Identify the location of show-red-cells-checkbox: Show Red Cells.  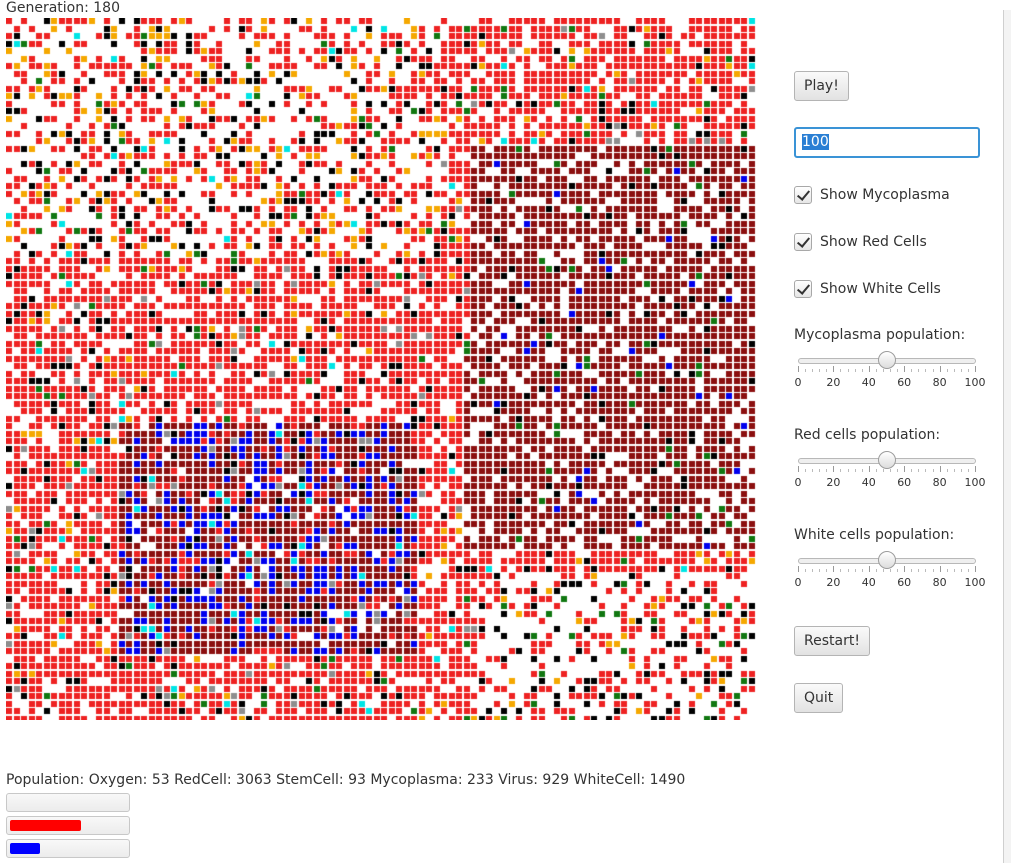
(860, 242).